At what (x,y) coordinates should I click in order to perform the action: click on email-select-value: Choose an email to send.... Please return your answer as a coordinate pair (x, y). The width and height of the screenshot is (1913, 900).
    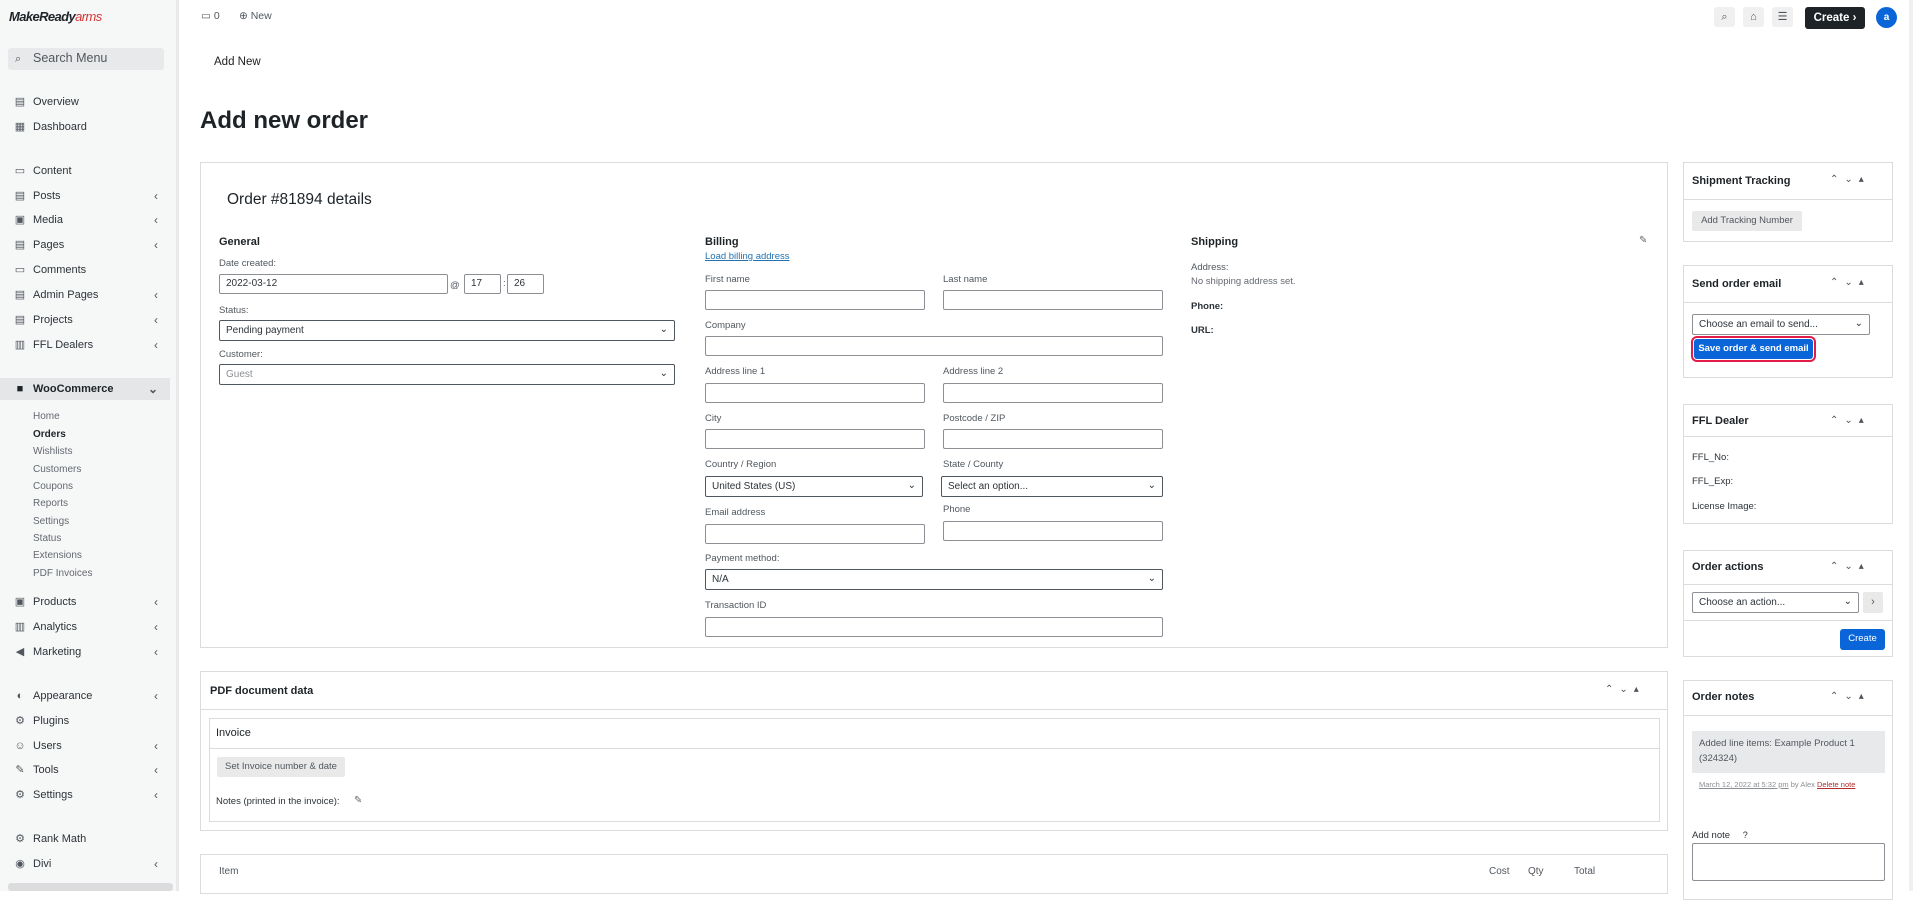
    Looking at the image, I should click on (1758, 324).